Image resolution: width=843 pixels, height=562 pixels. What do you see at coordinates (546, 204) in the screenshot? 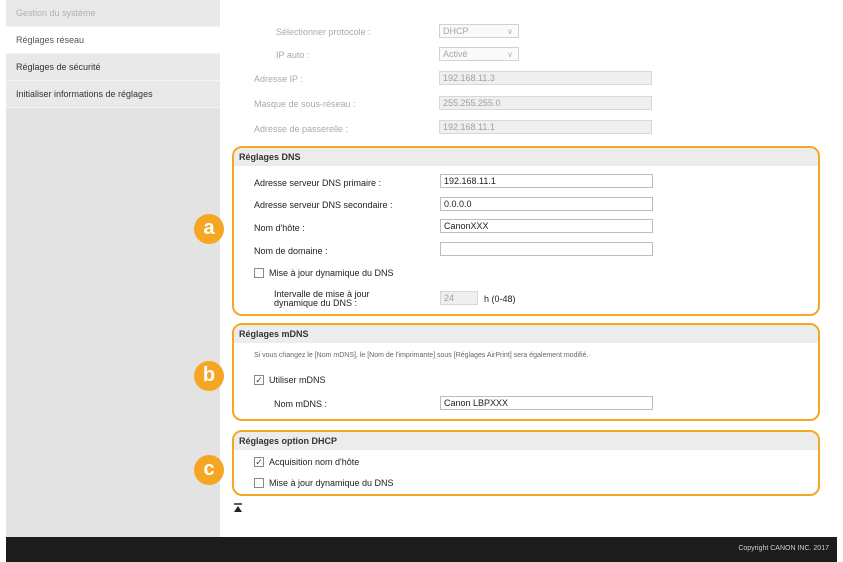
I see `secondary-dns-field` at bounding box center [546, 204].